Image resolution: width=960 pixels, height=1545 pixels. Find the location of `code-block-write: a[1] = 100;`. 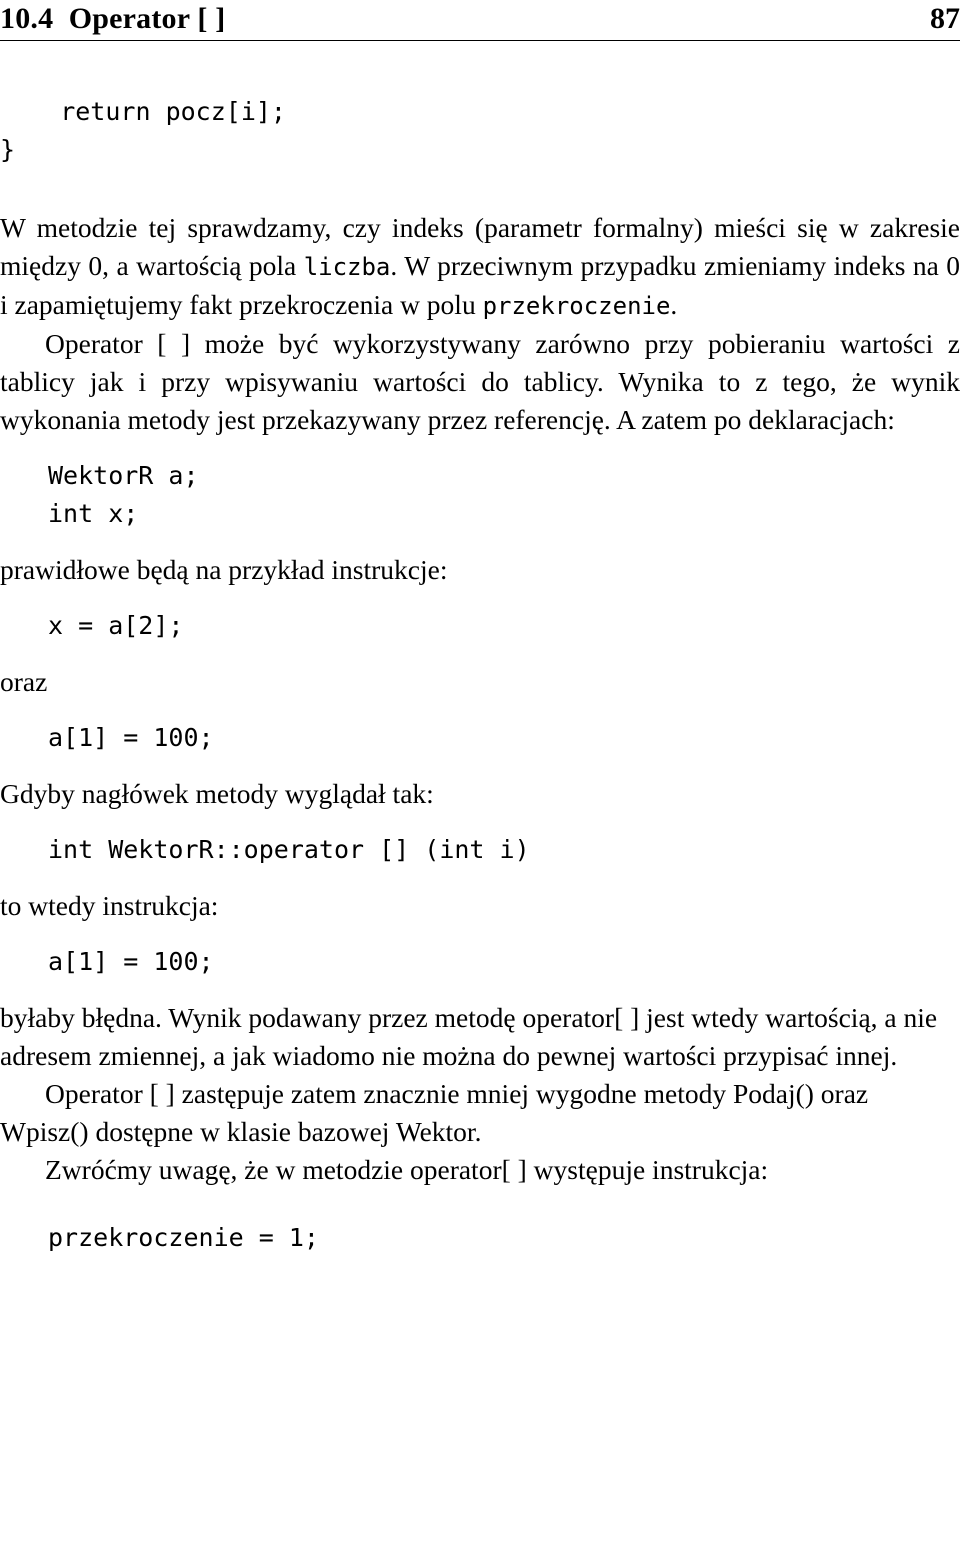

code-block-write: a[1] = 100; is located at coordinates (131, 737).